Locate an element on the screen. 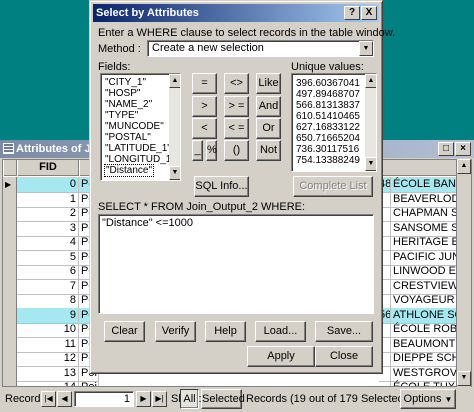 The height and width of the screenshot is (412, 474). where-clause-textarea: "Distance" <=1000 is located at coordinates (236, 264).